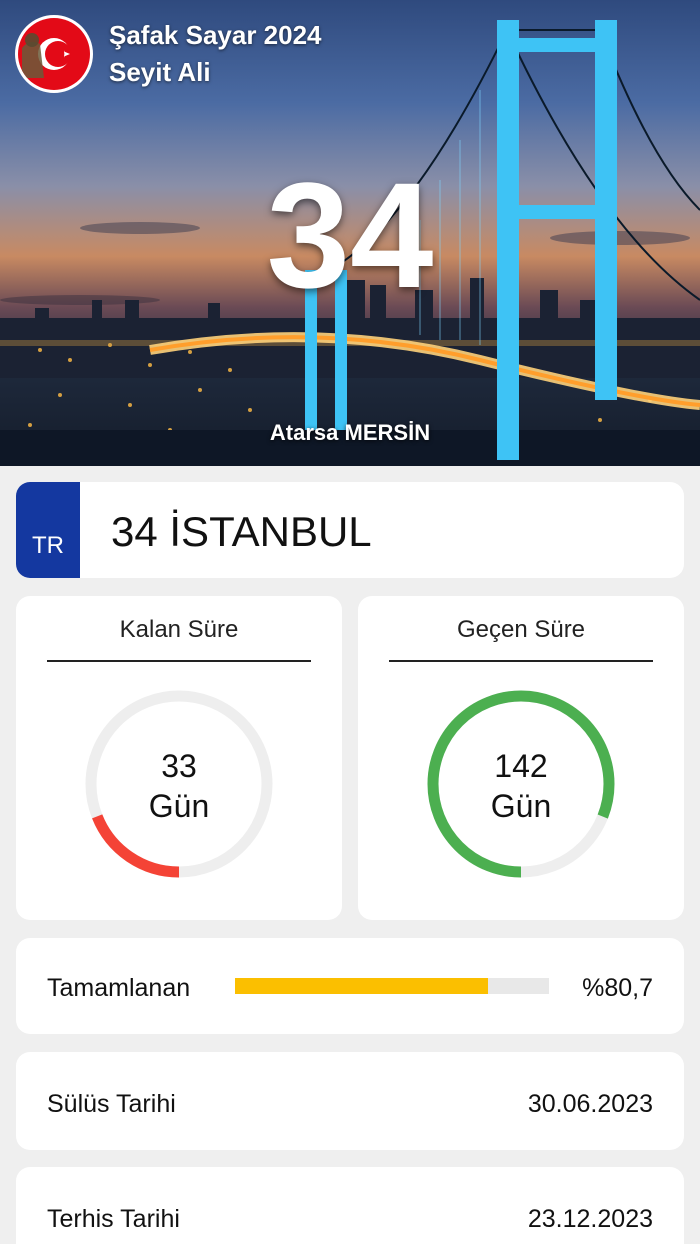  I want to click on user-name: Seyit Ali, so click(160, 72).